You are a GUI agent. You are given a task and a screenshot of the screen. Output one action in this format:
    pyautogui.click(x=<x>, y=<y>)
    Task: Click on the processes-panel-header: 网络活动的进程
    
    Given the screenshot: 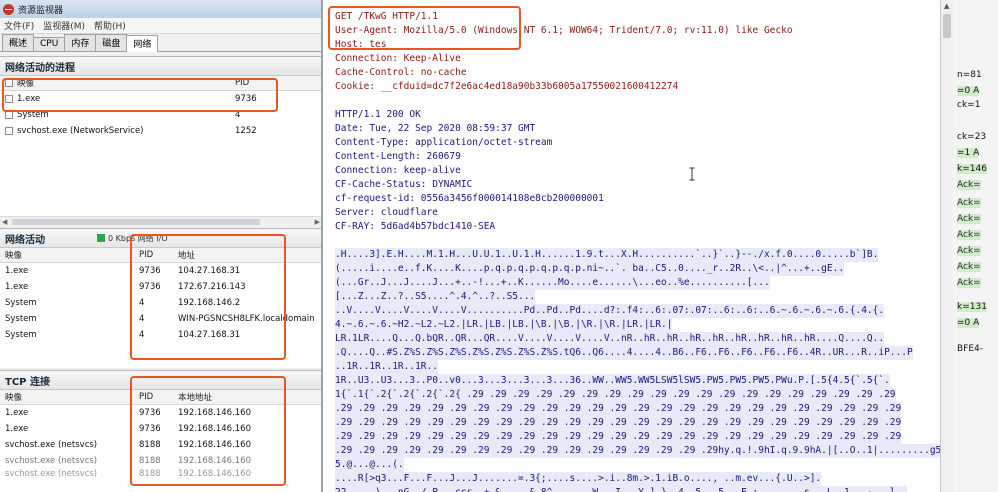 What is the action you would take?
    pyautogui.click(x=160, y=66)
    